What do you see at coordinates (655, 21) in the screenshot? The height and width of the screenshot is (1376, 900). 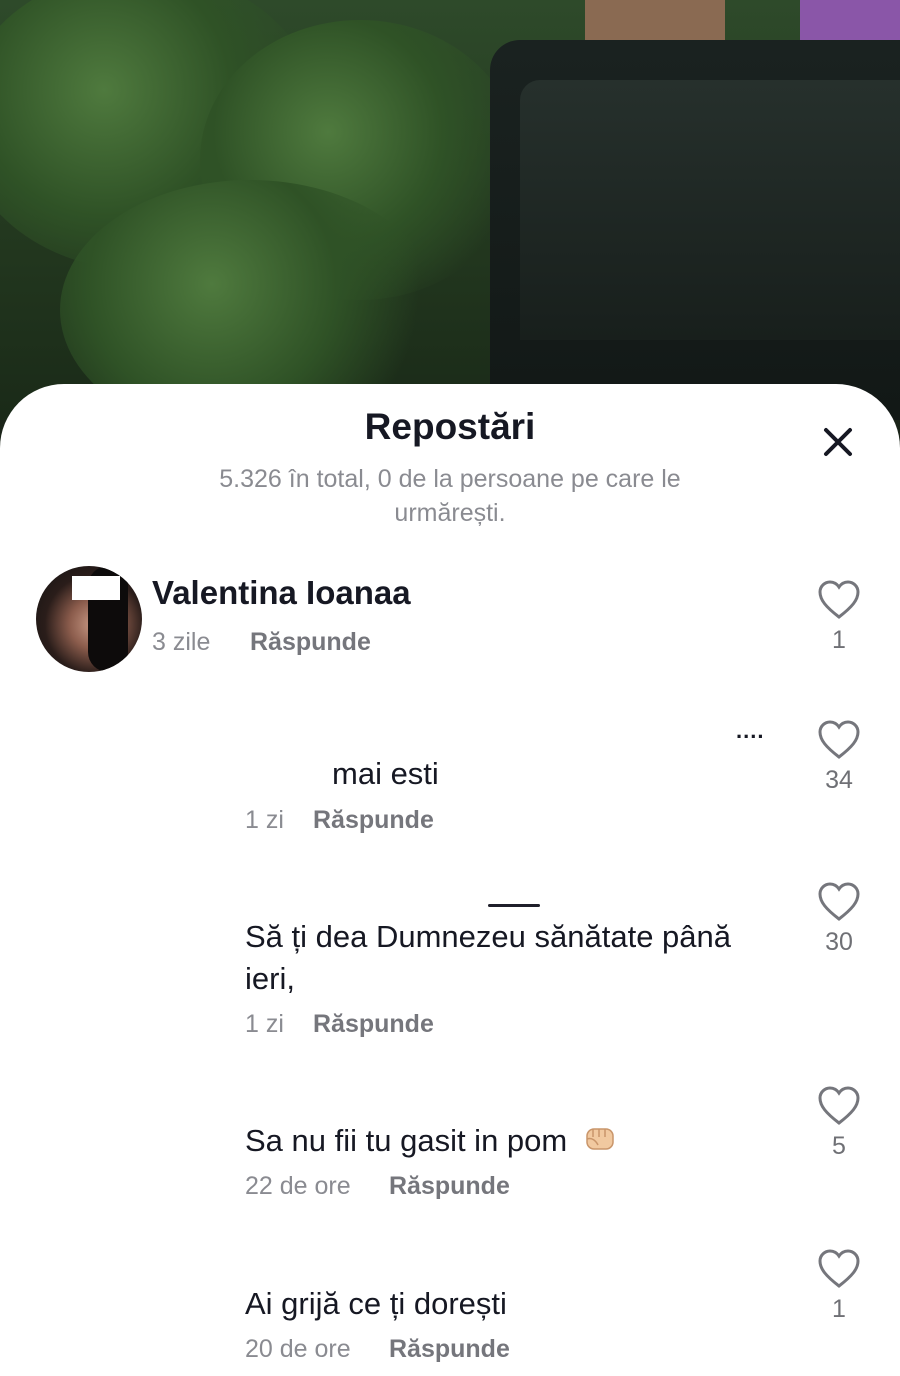 I see `roof-object` at bounding box center [655, 21].